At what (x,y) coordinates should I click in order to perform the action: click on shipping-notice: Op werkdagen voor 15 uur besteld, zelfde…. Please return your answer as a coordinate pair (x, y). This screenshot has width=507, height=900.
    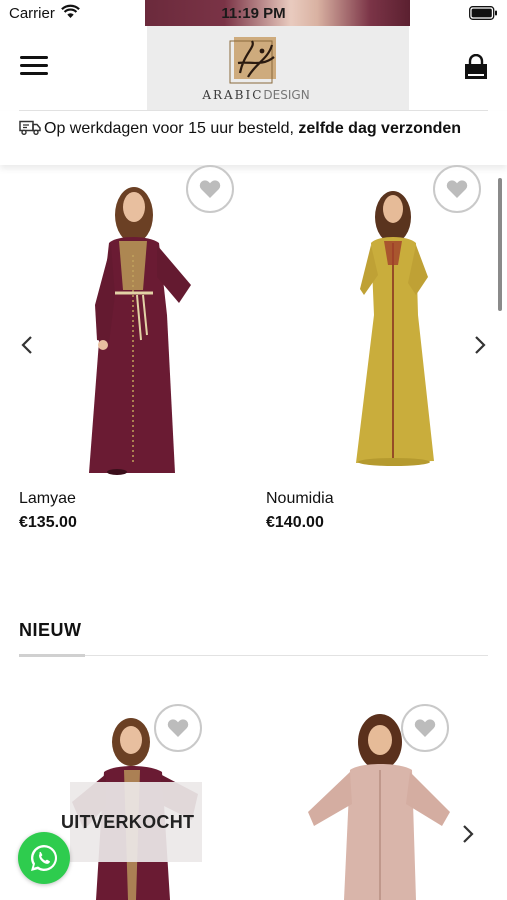
    Looking at the image, I should click on (253, 138).